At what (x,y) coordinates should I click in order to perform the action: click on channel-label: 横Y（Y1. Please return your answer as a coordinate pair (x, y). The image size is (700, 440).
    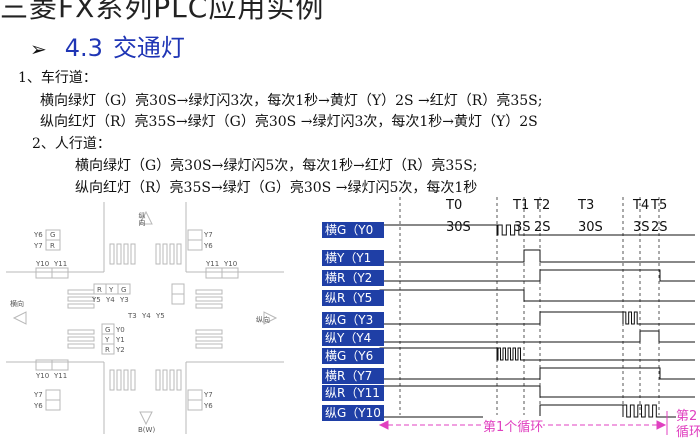
    Looking at the image, I should click on (353, 258).